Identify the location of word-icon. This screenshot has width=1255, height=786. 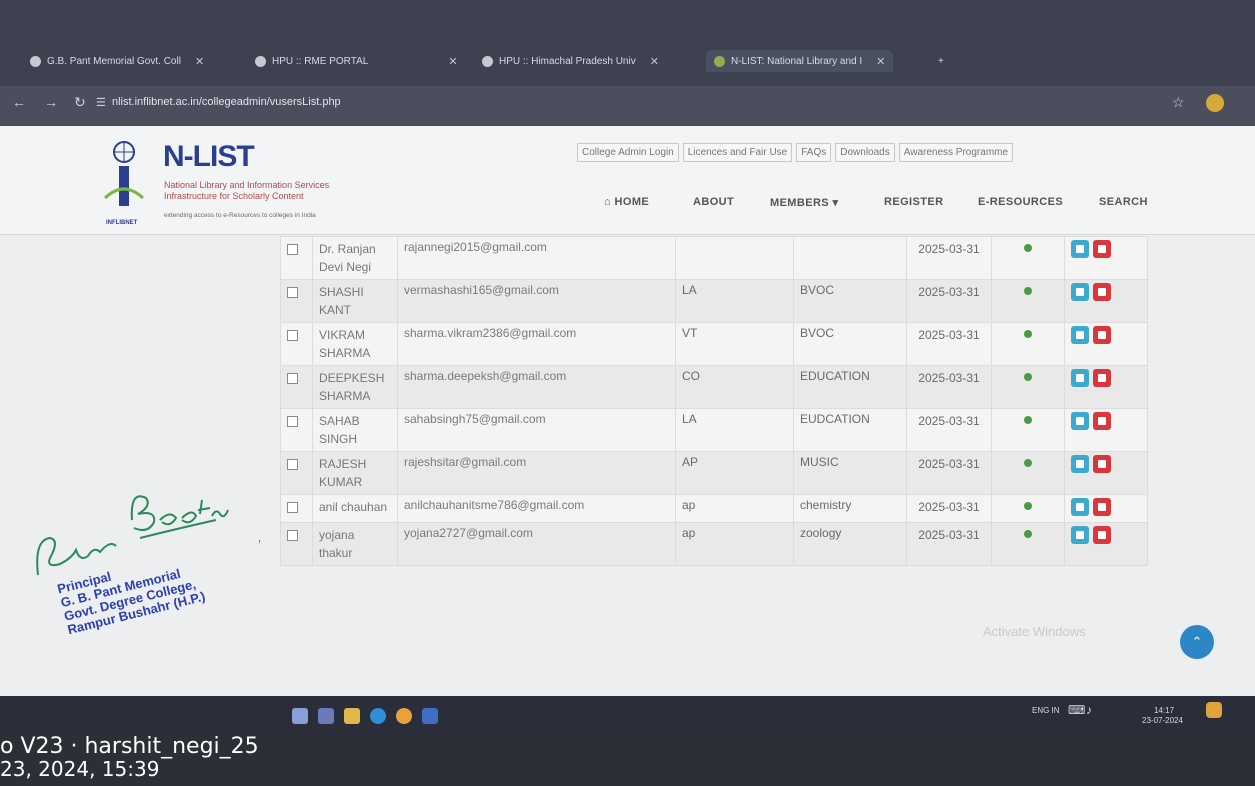
(430, 716).